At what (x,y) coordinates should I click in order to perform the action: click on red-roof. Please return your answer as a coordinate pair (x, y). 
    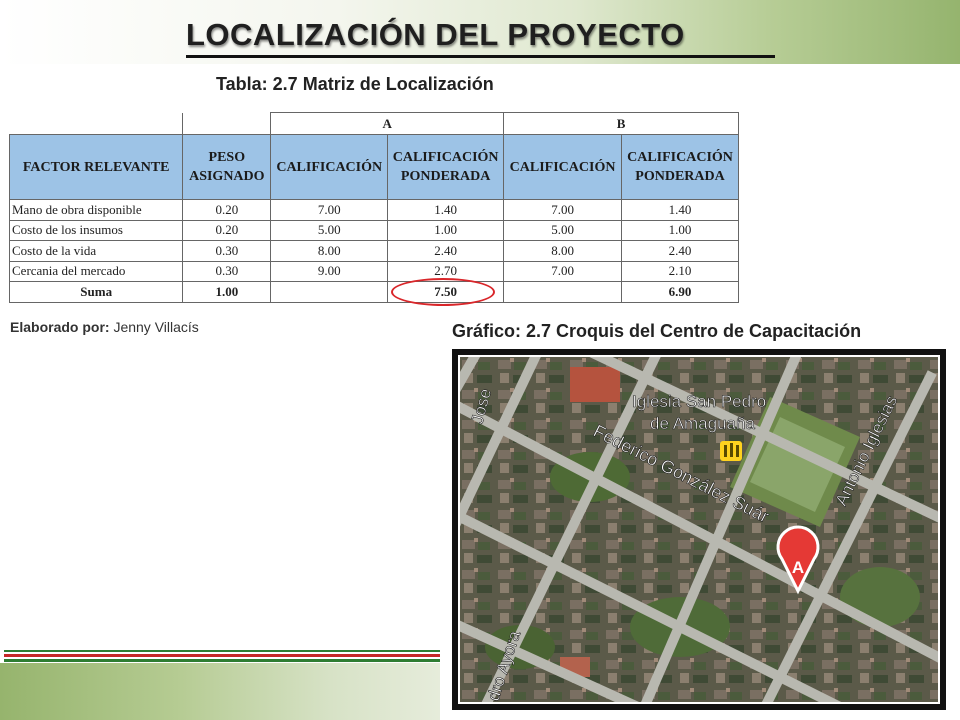
    Looking at the image, I should click on (595, 384).